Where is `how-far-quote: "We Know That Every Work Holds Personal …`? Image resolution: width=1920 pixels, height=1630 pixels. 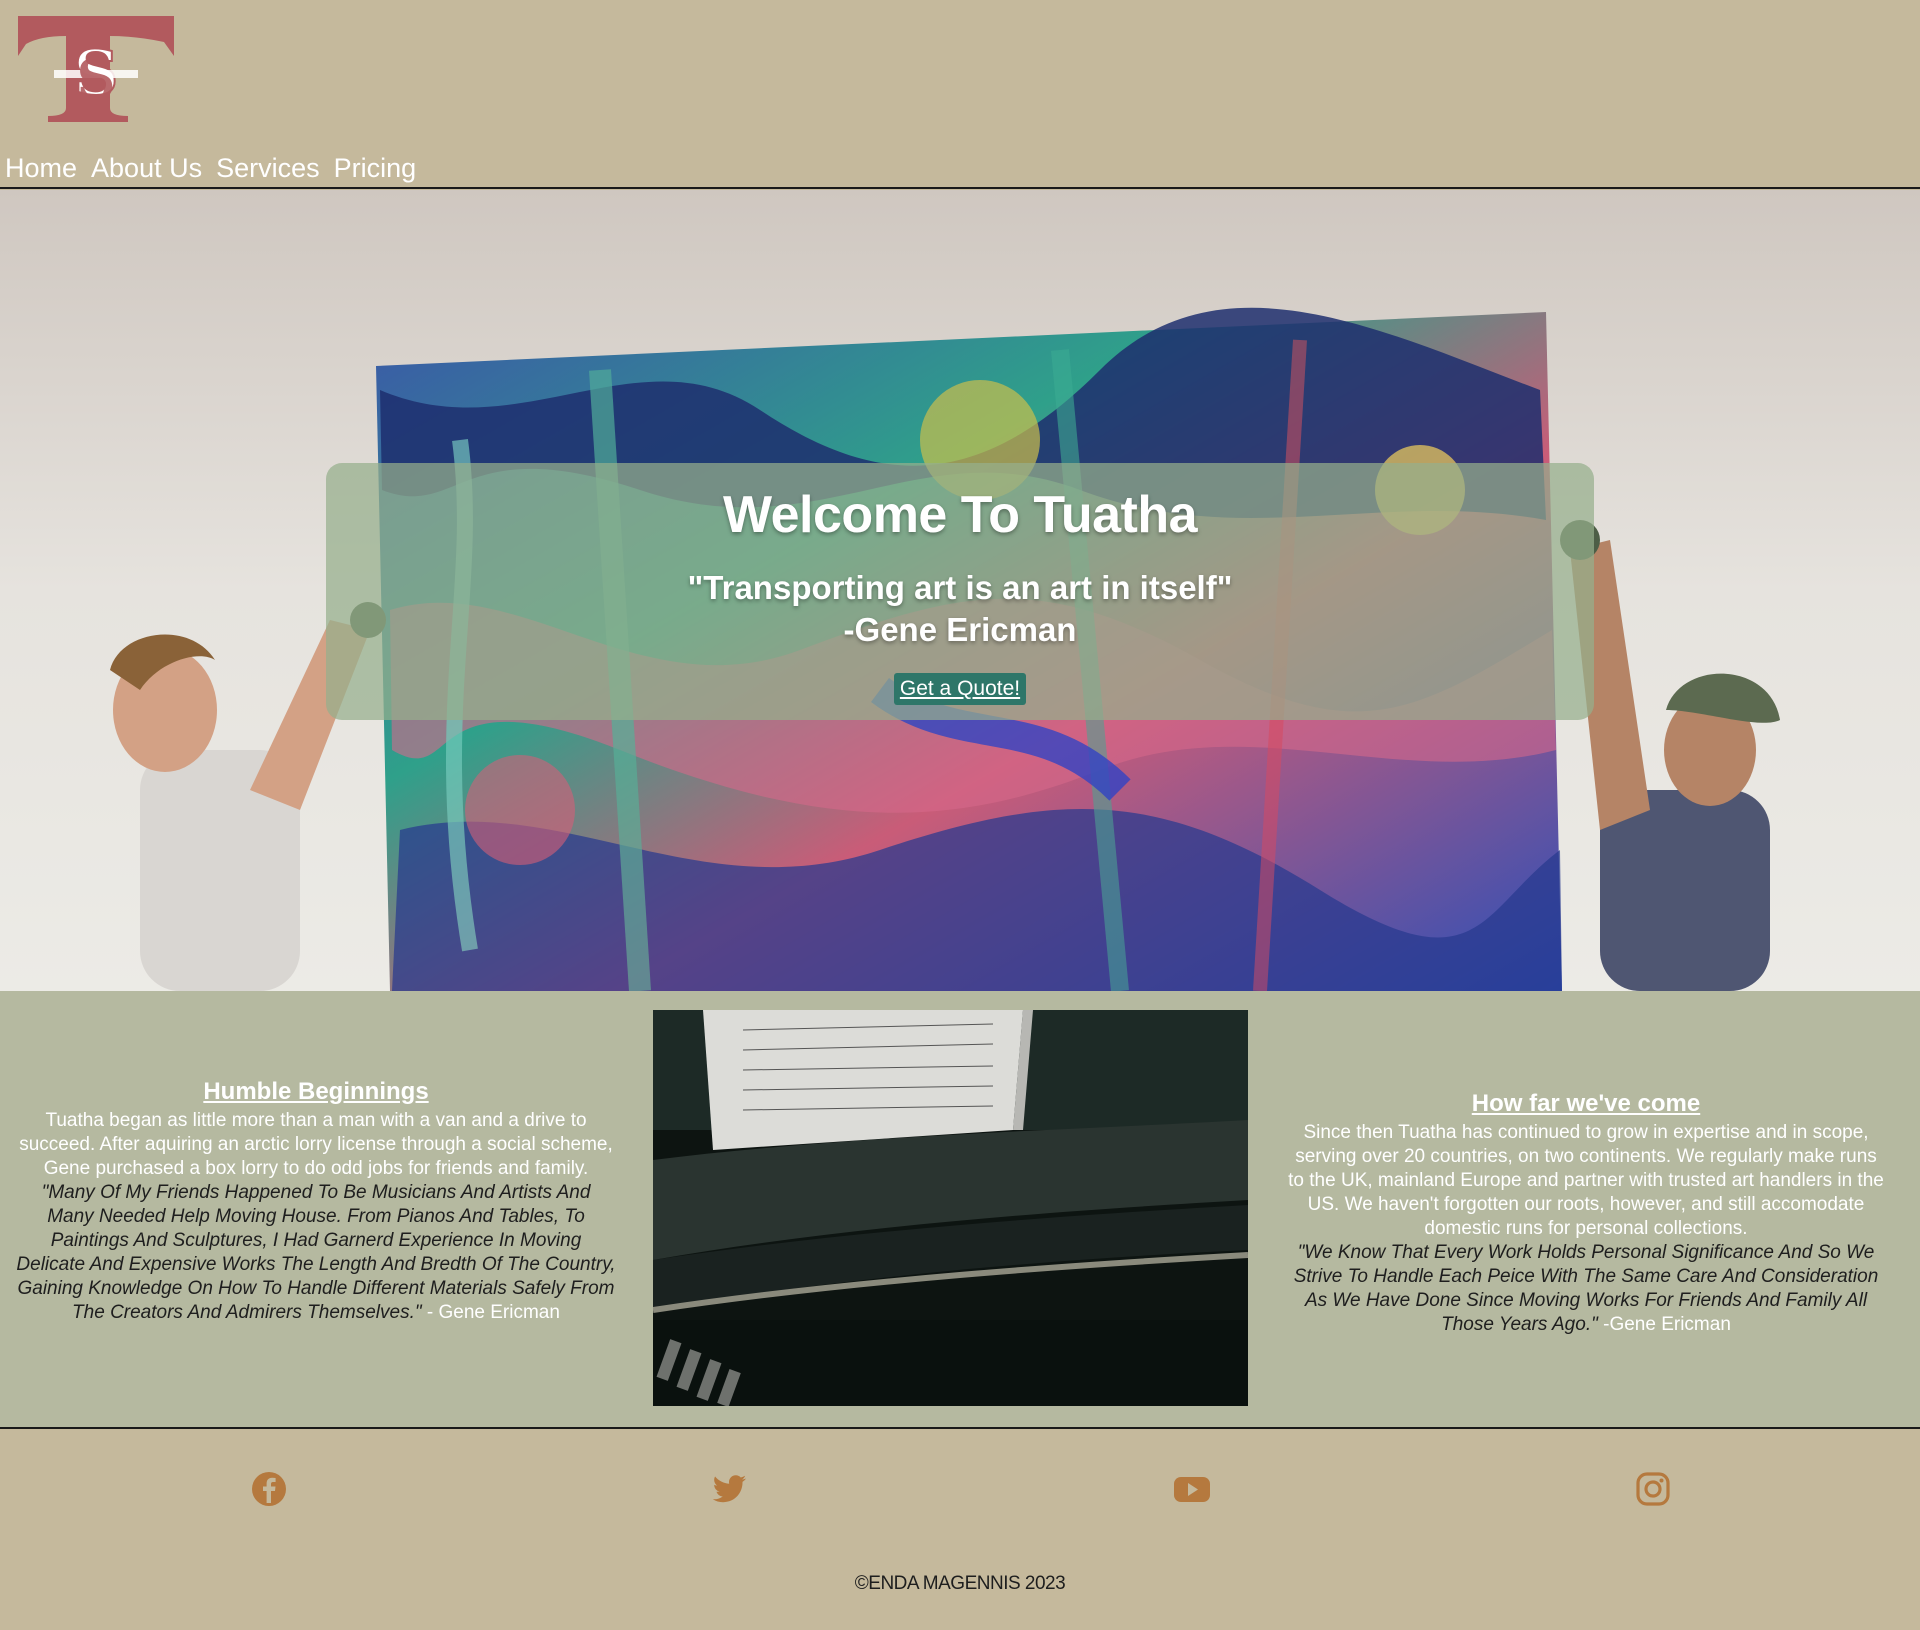 how-far-quote: "We Know That Every Work Holds Personal … is located at coordinates (1586, 1289).